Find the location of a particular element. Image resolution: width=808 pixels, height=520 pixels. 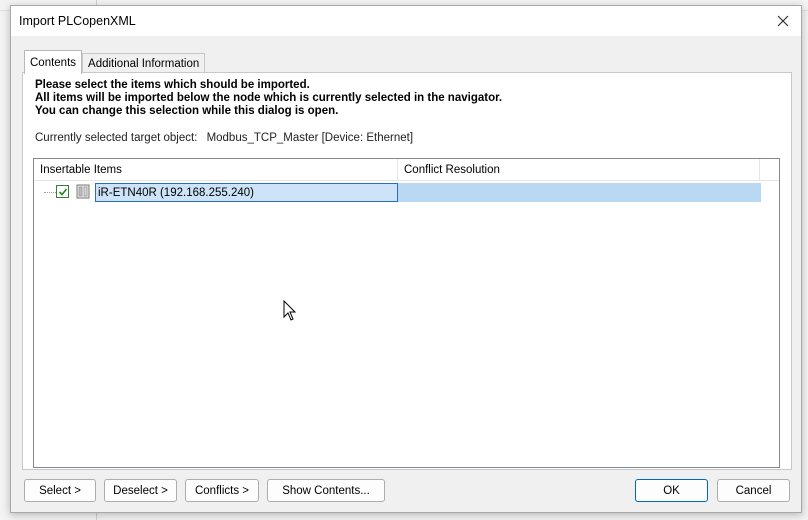

target-object-label: Currently selected target object: is located at coordinates (116, 138).